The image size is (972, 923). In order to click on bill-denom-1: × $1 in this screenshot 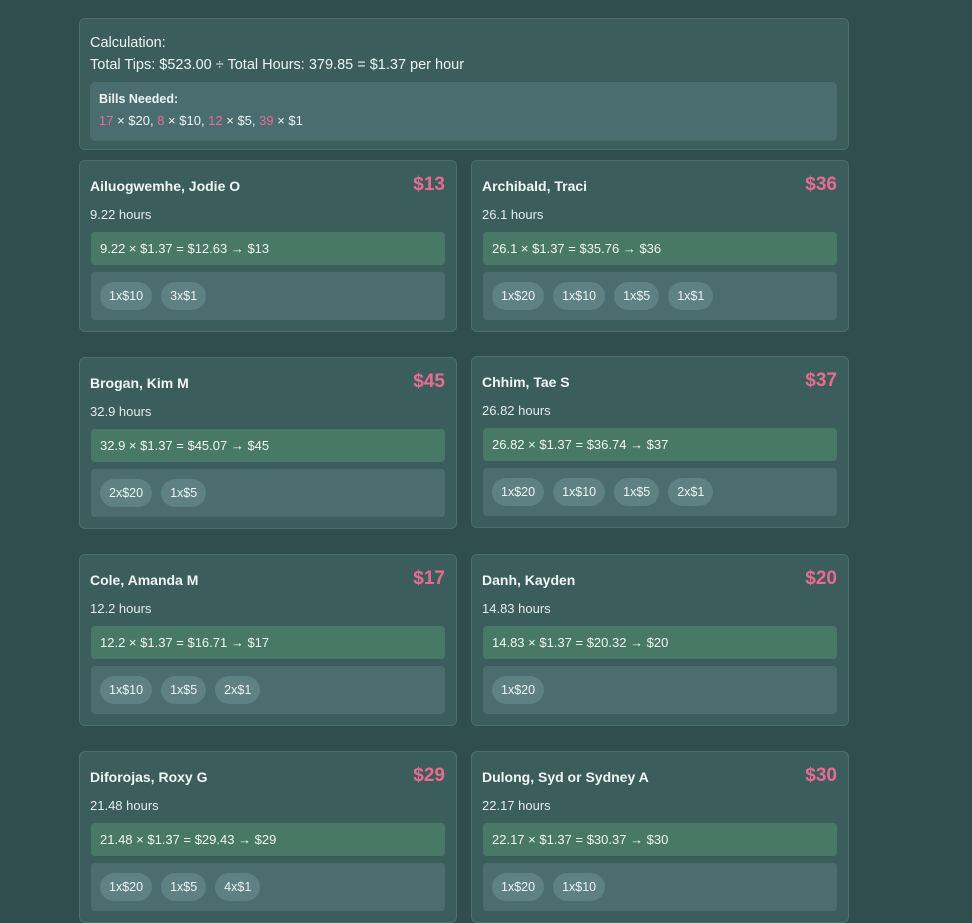, I will do `click(288, 120)`.